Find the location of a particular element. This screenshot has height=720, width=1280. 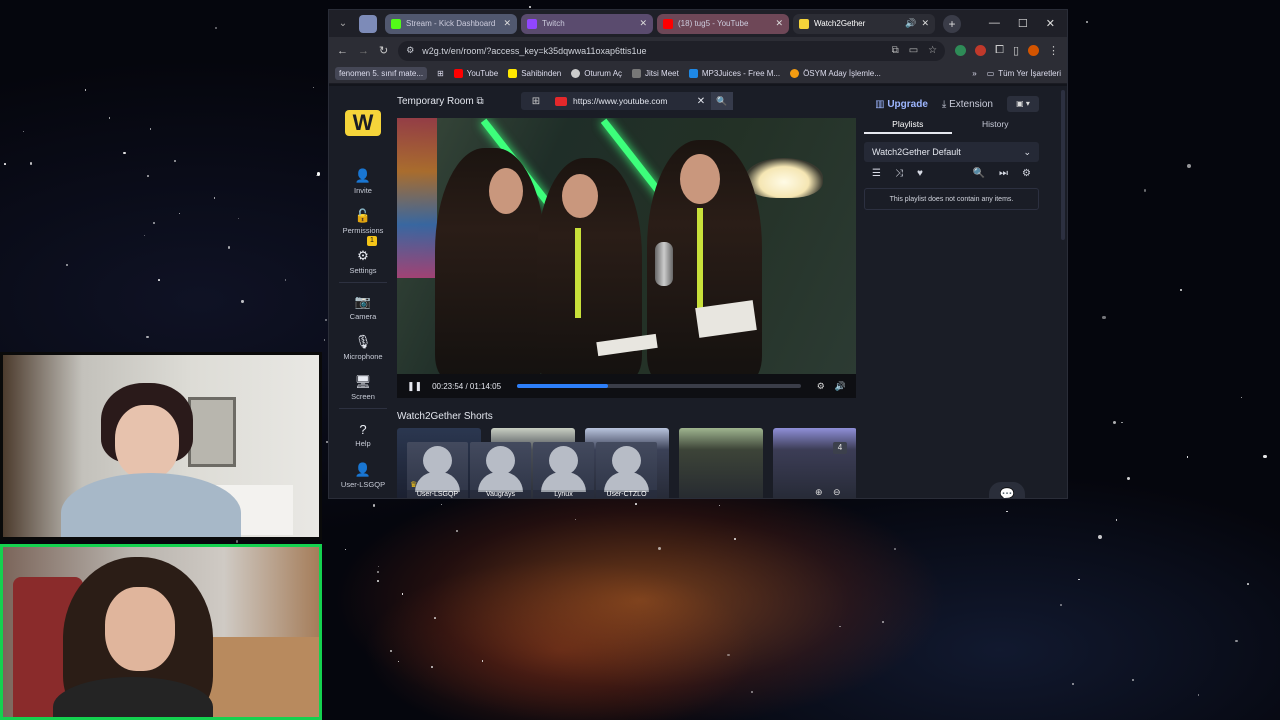

avatar is located at coordinates (437, 482).